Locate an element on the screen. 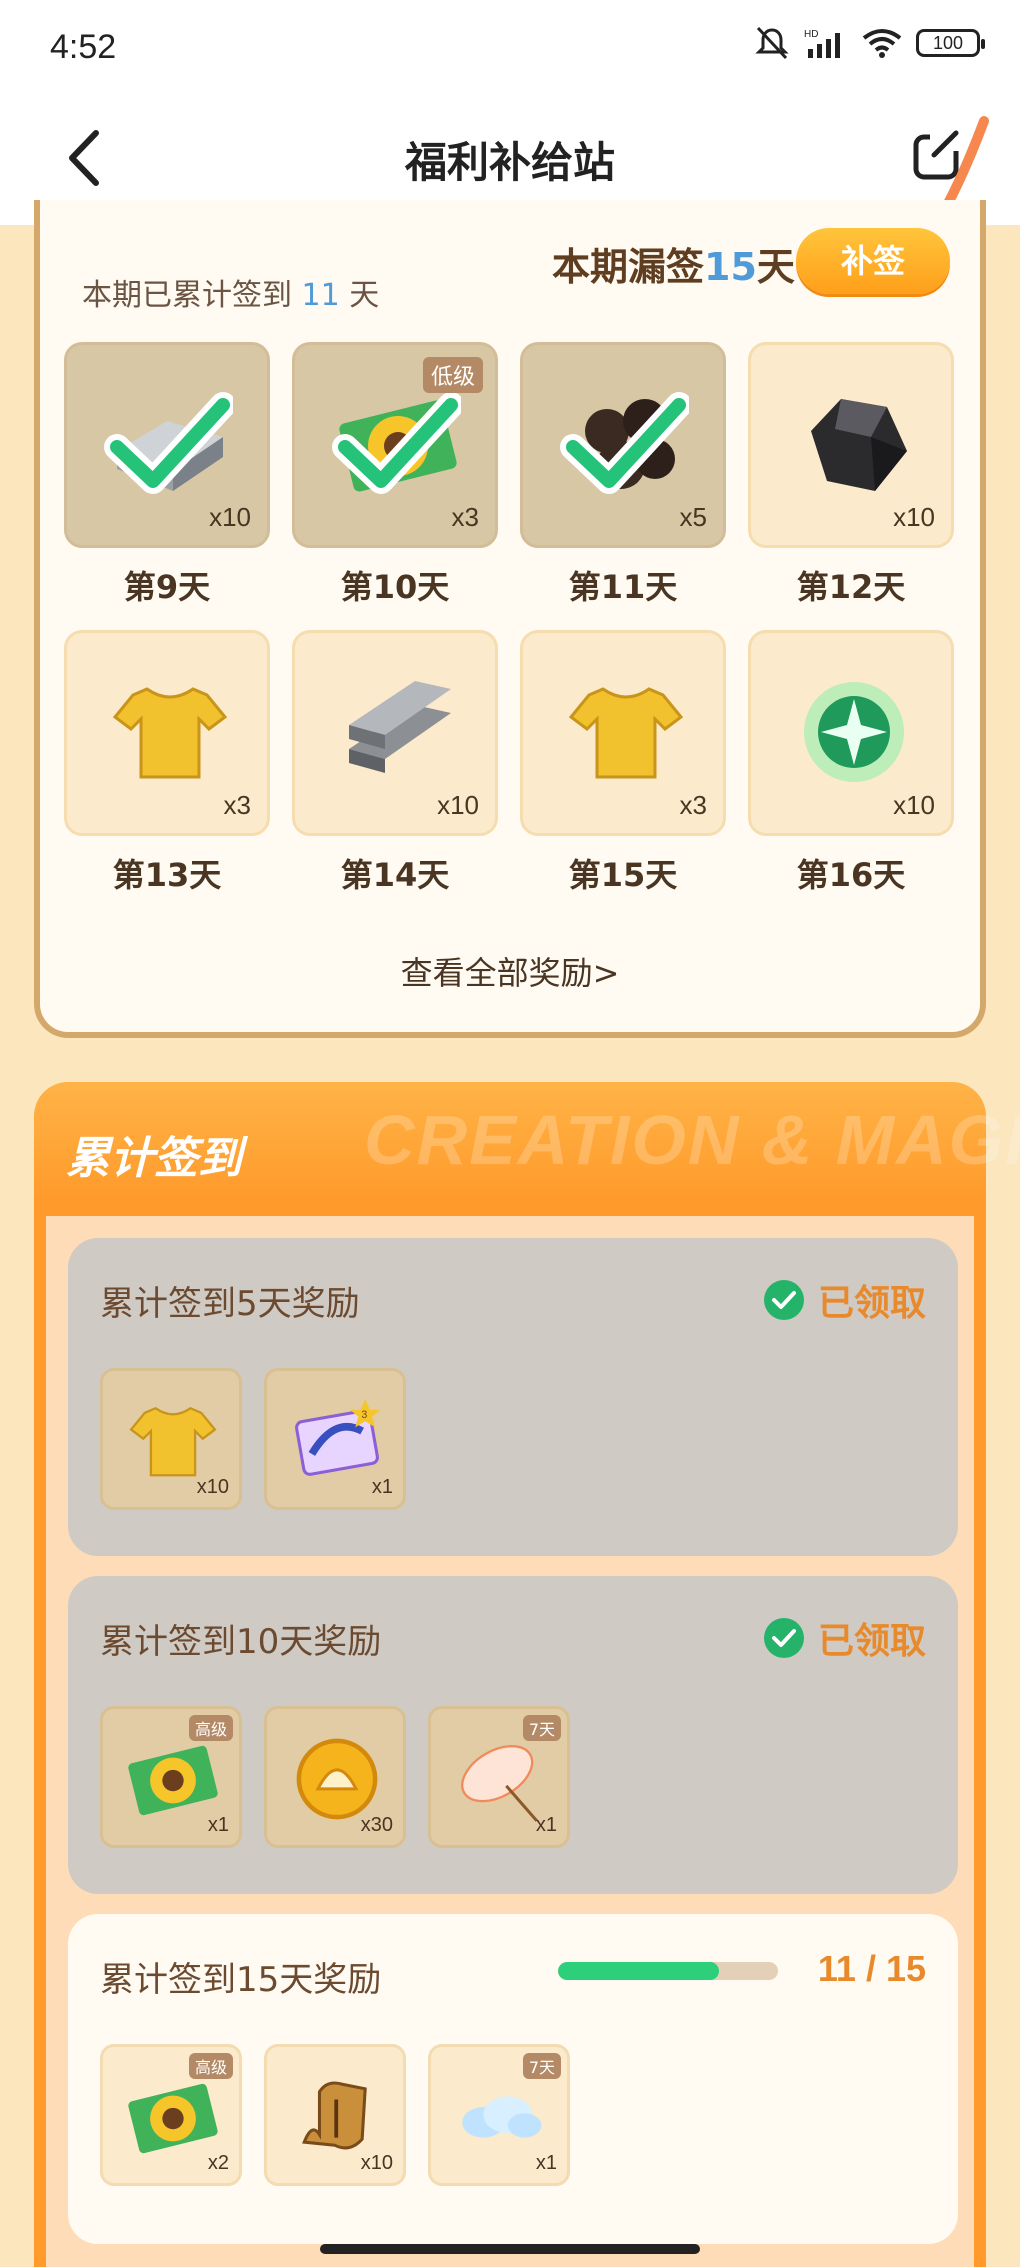 This screenshot has width=1020, height=2267. day-reward-item: x10 第16天 is located at coordinates (851, 763).